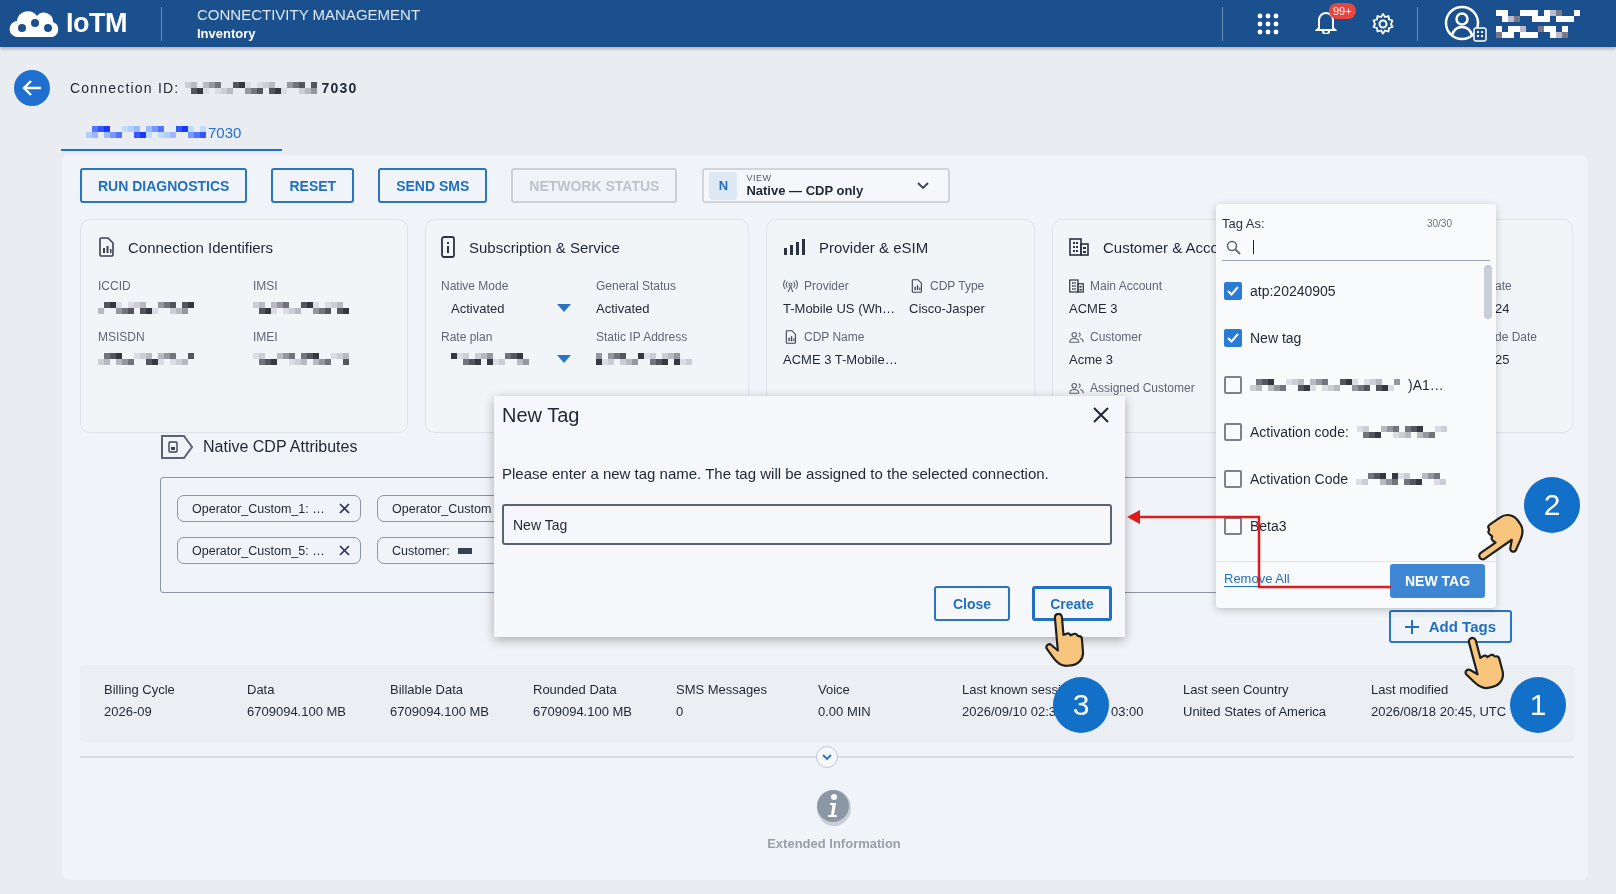 The width and height of the screenshot is (1616, 894). Describe the element at coordinates (826, 286) in the screenshot. I see `field-label: Provider` at that location.